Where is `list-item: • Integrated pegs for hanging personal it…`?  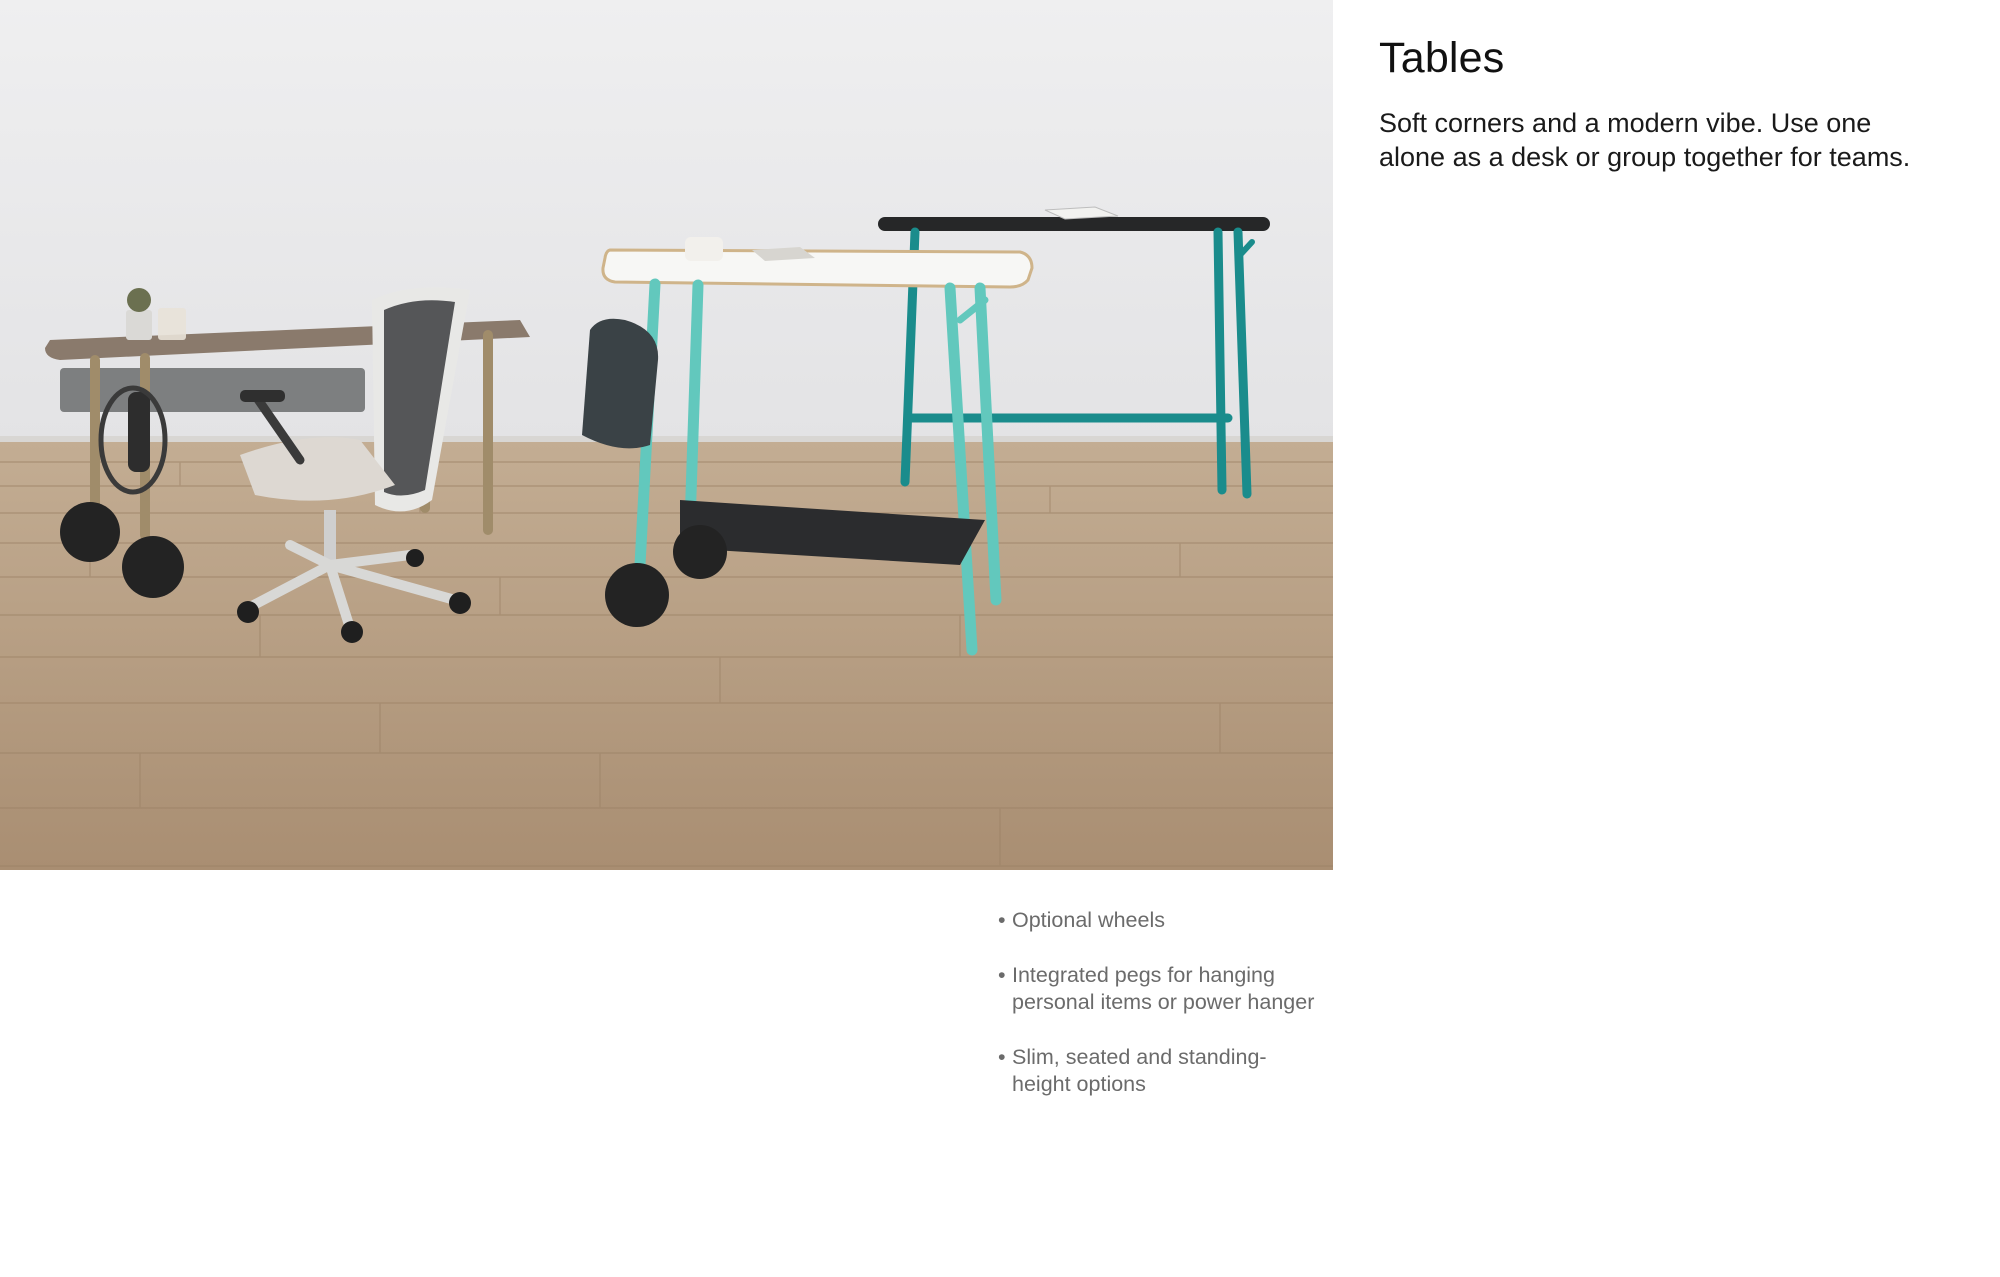 list-item: • Integrated pegs for hanging personal it… is located at coordinates (1158, 989).